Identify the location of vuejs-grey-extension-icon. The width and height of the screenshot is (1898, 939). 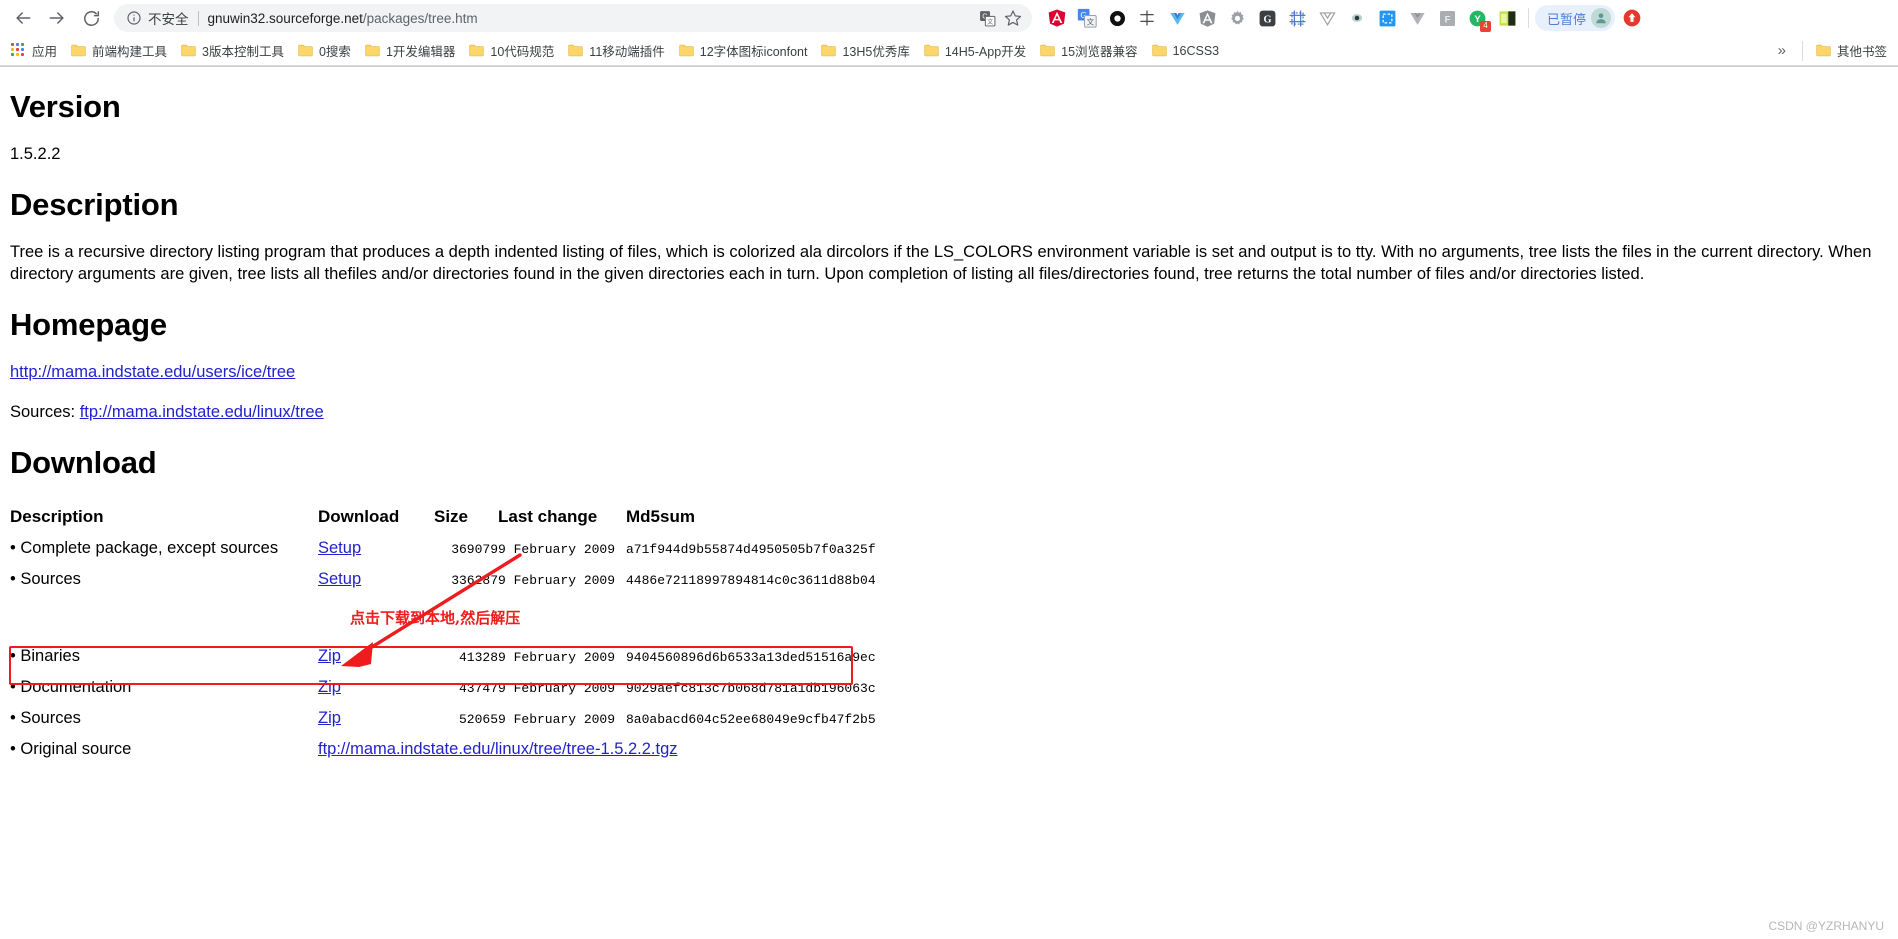
(1417, 18).